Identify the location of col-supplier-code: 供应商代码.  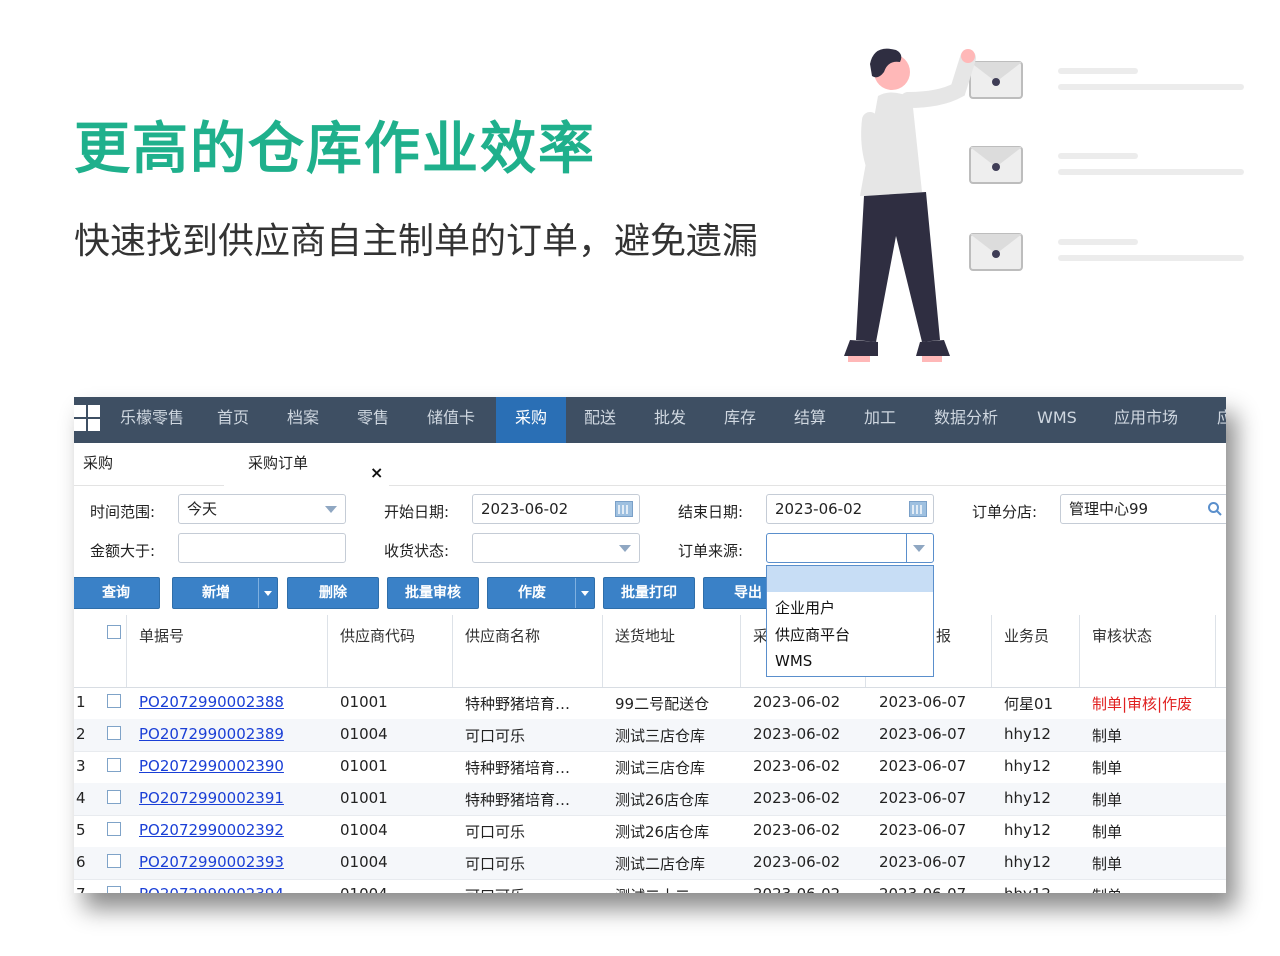
(377, 635).